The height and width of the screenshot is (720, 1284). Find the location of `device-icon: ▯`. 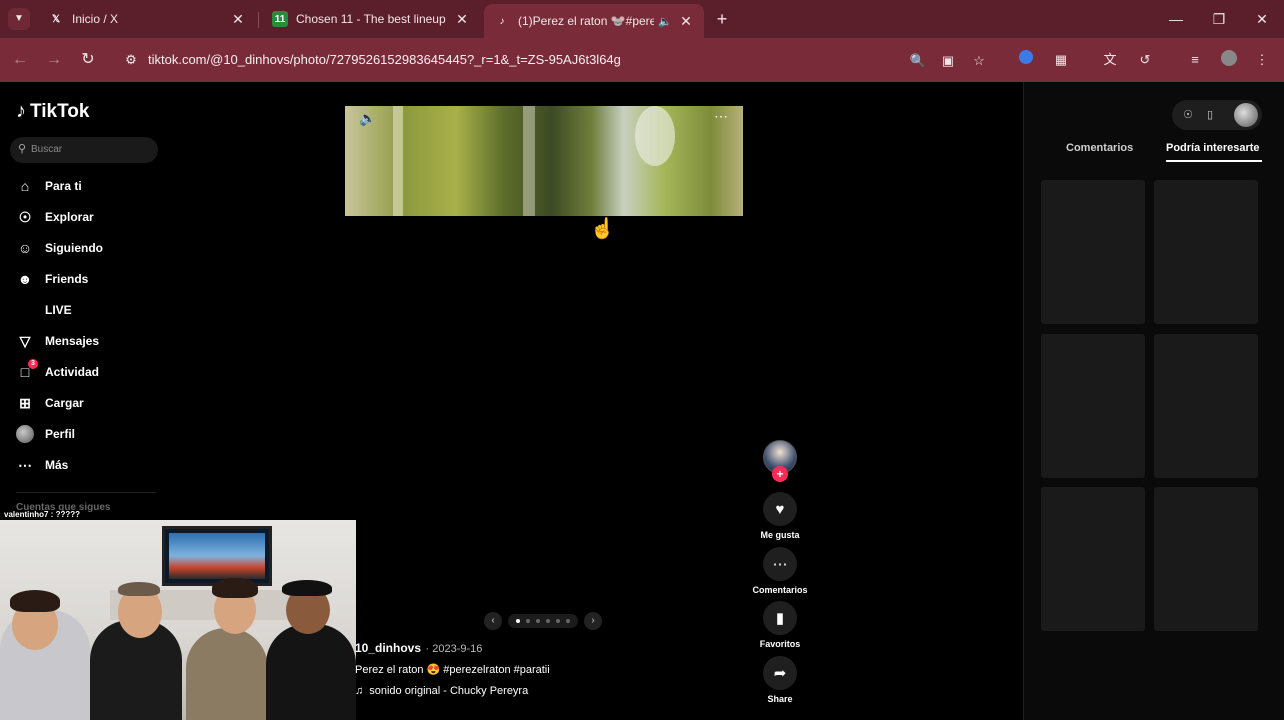

device-icon: ▯ is located at coordinates (1210, 115).